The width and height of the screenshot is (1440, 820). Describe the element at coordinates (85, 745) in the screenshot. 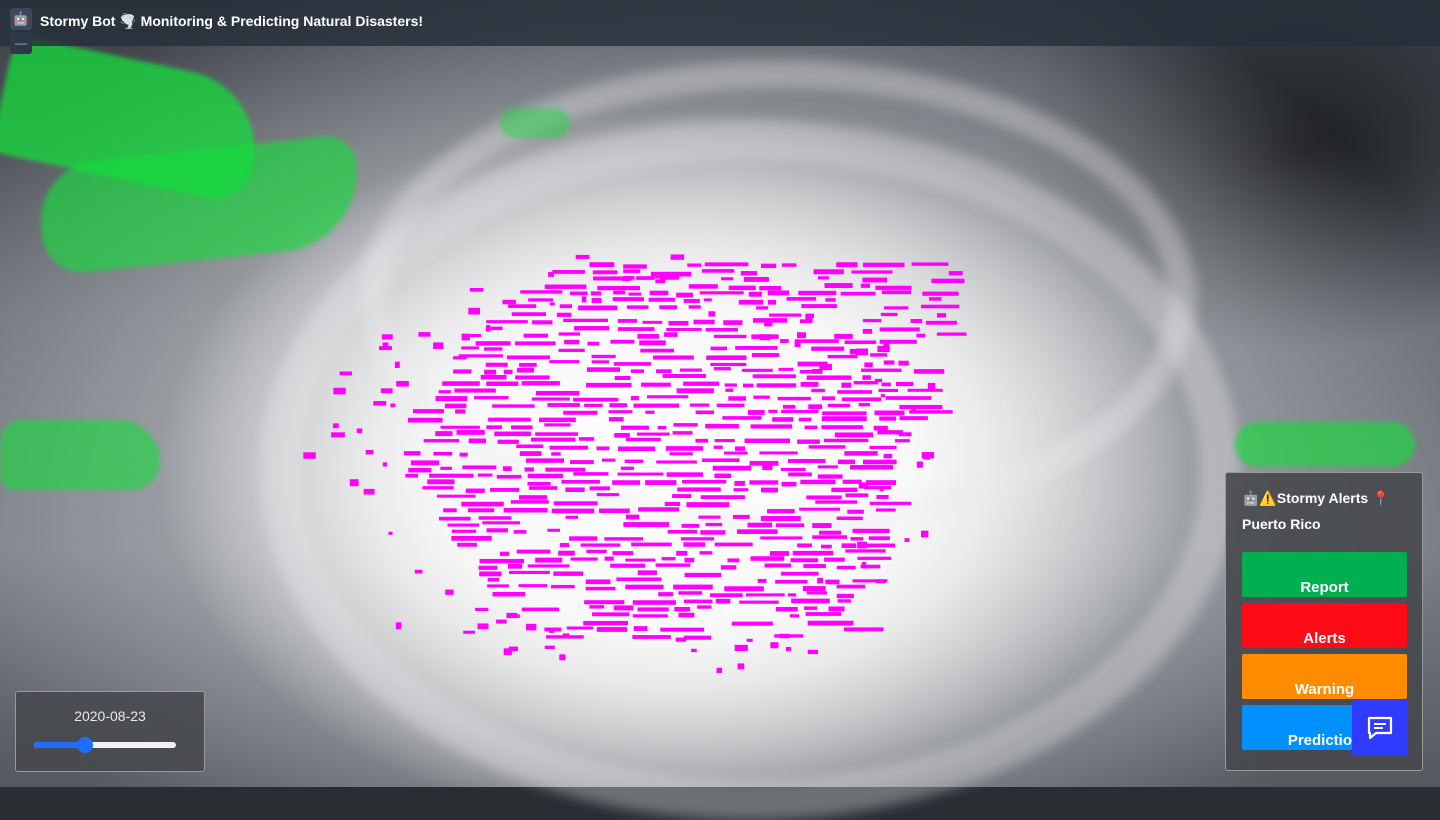

I see `slider-thumb` at that location.